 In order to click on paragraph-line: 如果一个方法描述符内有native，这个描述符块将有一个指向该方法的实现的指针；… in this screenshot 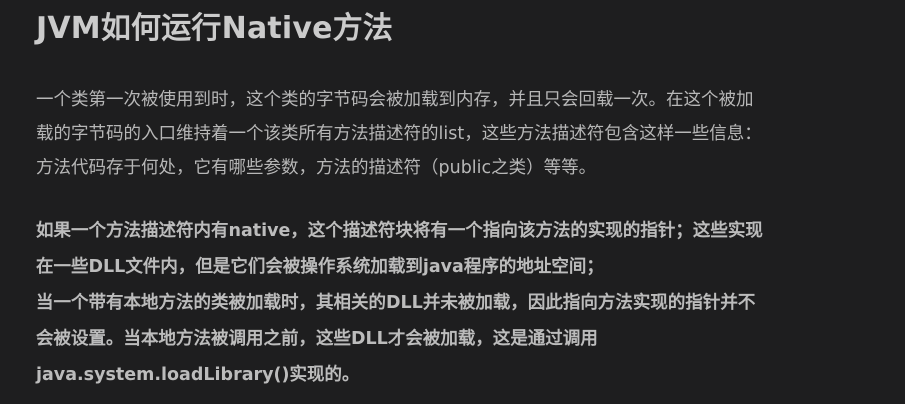, I will do `click(399, 231)`.